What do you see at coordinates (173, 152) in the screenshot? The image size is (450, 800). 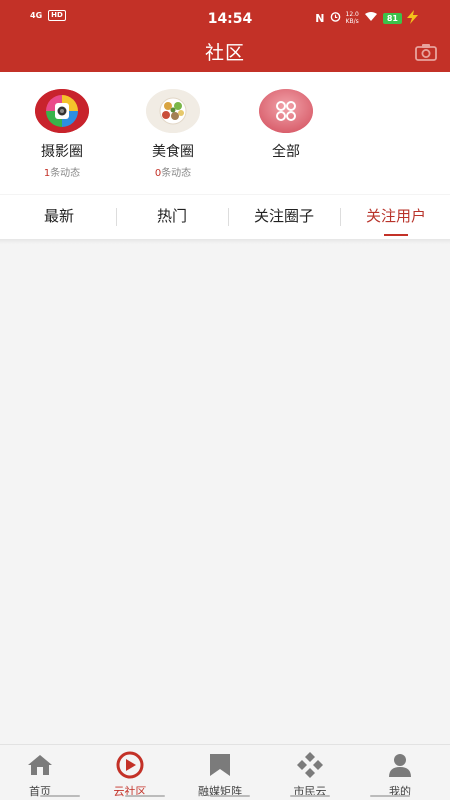 I see `circle-name: 美食圈` at bounding box center [173, 152].